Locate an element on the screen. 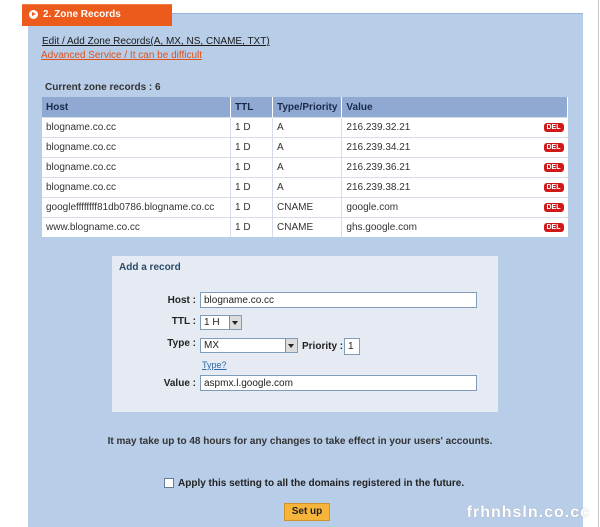 This screenshot has height=527, width=600. ttl-label: TTL : is located at coordinates (183, 321).